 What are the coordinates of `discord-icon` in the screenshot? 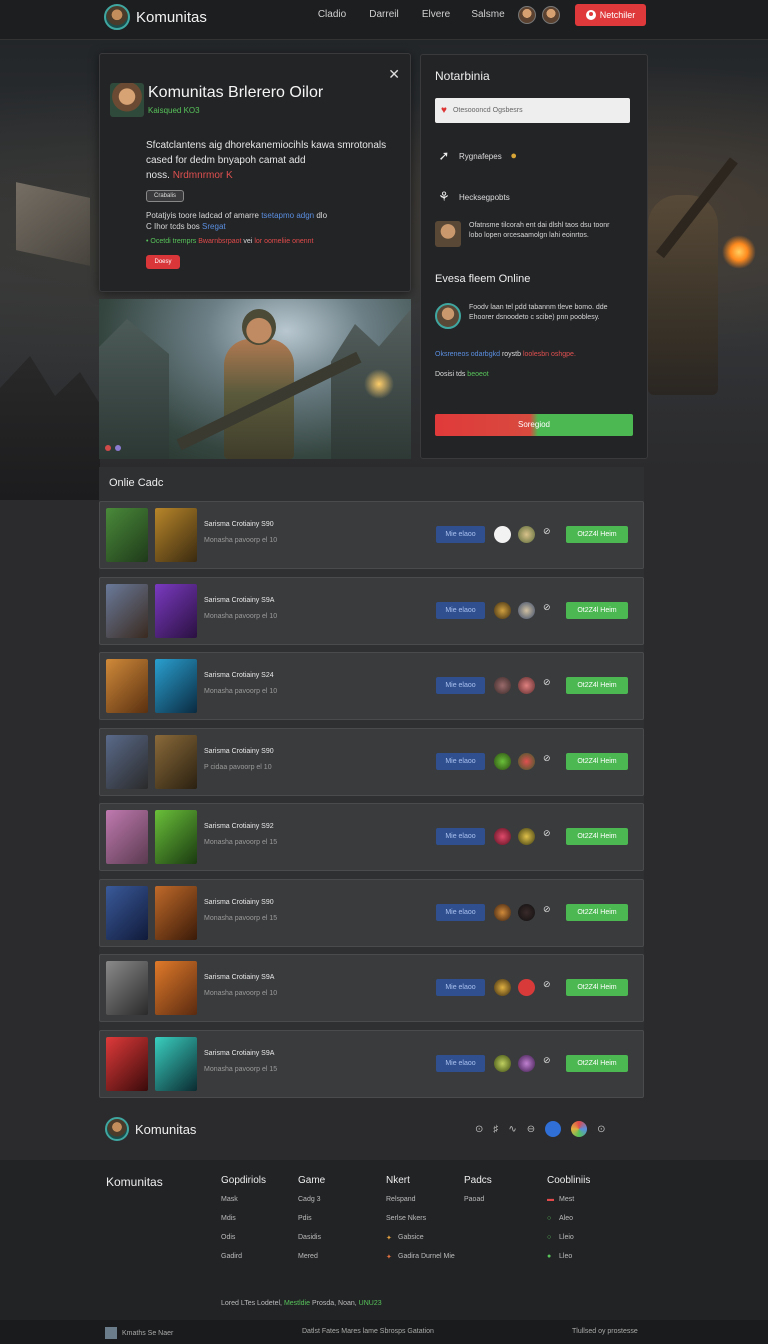 It's located at (553, 1129).